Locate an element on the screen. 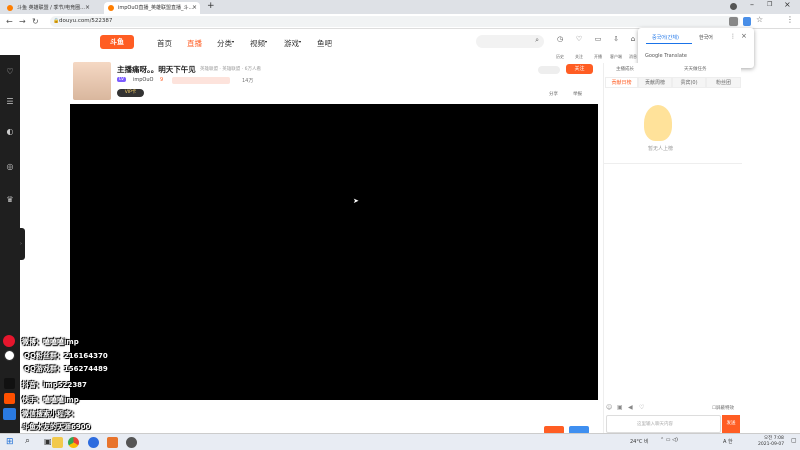 The image size is (800, 450). fan-badge-icon: ▣ is located at coordinates (620, 407).